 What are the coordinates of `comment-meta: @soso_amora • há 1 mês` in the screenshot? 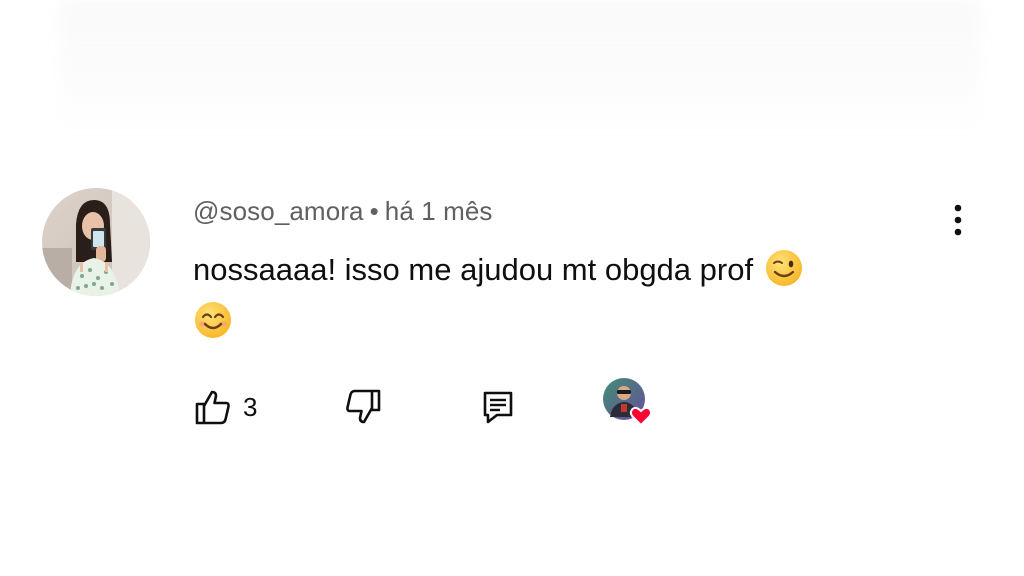 It's located at (343, 211).